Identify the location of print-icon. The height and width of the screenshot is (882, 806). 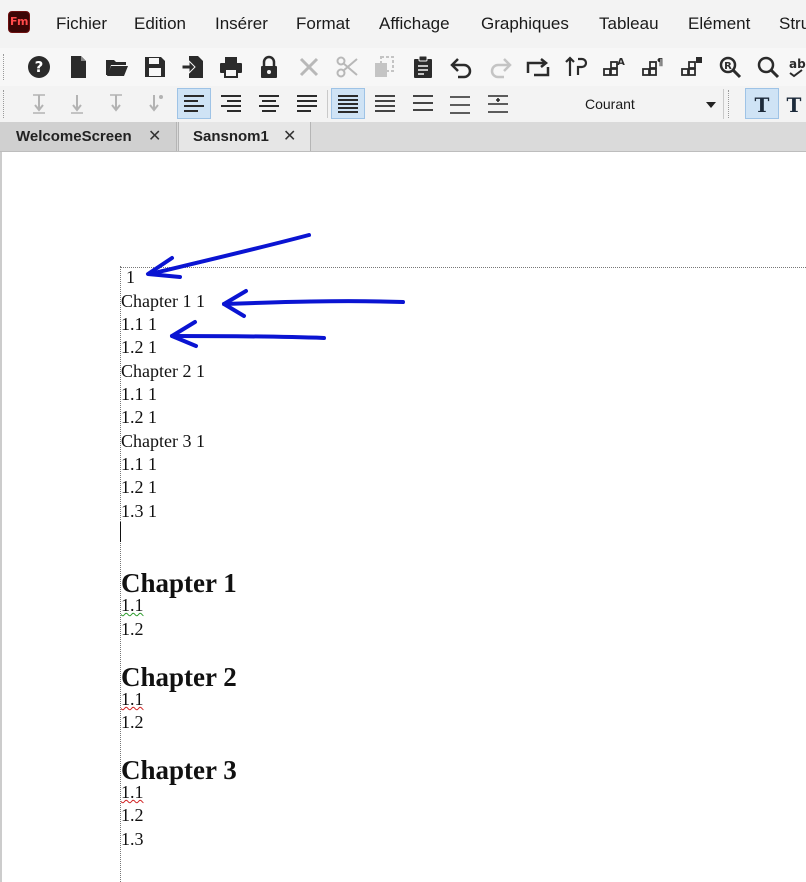
(231, 67).